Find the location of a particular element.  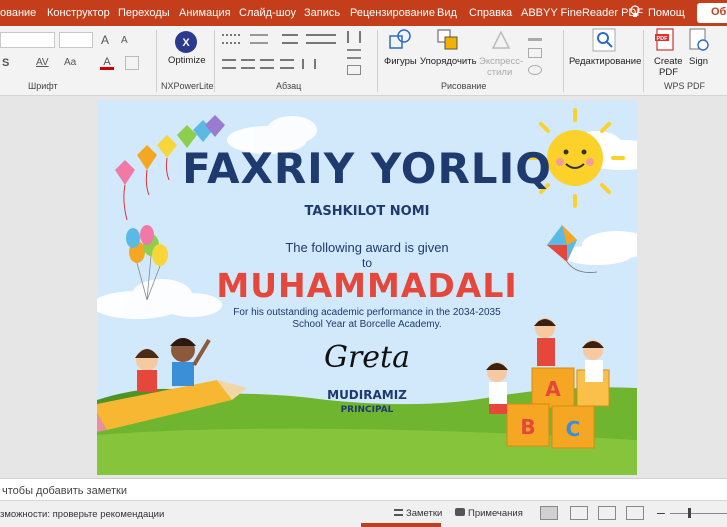

shape-fill-icon is located at coordinates (535, 36).